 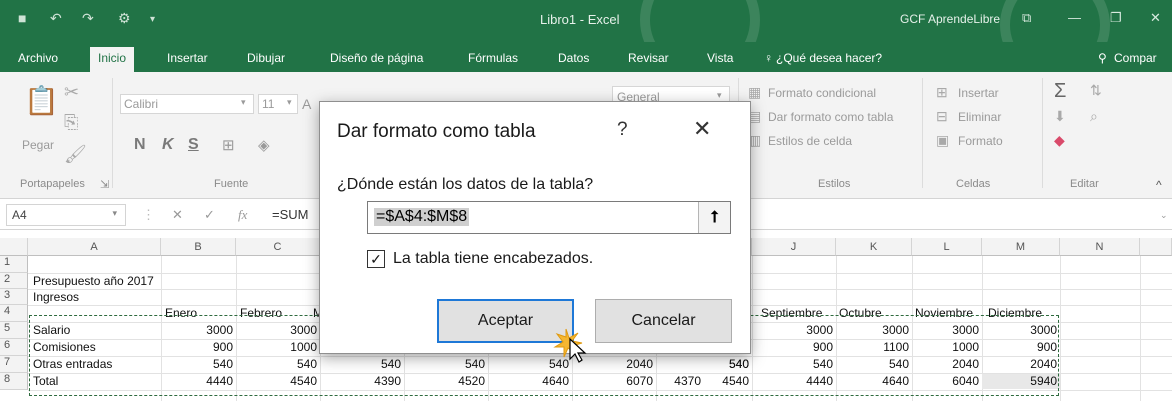 What do you see at coordinates (193, 145) in the screenshot?
I see `underline-button: S` at bounding box center [193, 145].